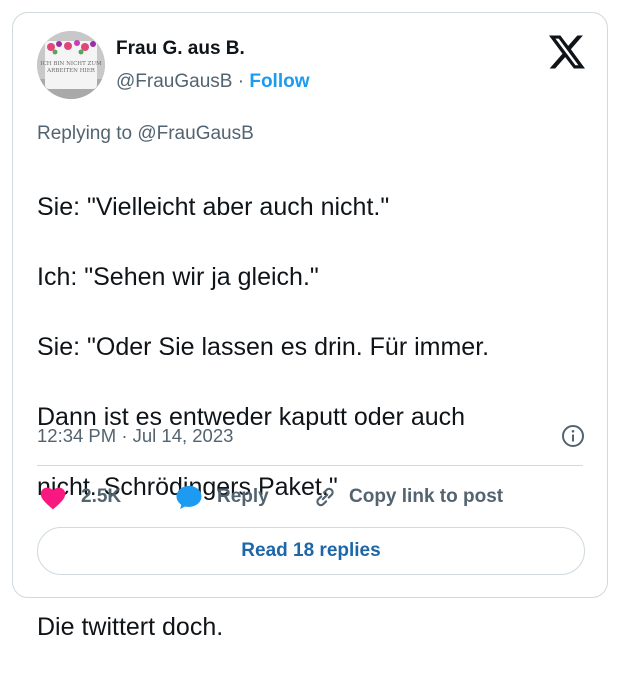 This screenshot has height=680, width=620. What do you see at coordinates (325, 497) in the screenshot?
I see `link-icon` at bounding box center [325, 497].